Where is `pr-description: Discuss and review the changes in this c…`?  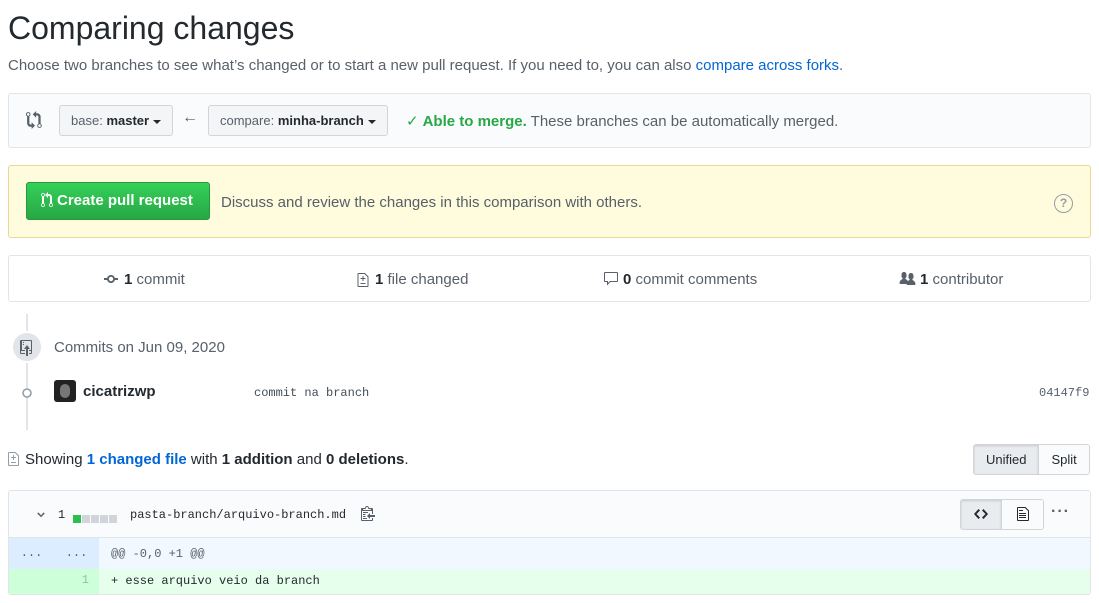 pr-description: Discuss and review the changes in this c… is located at coordinates (432, 202).